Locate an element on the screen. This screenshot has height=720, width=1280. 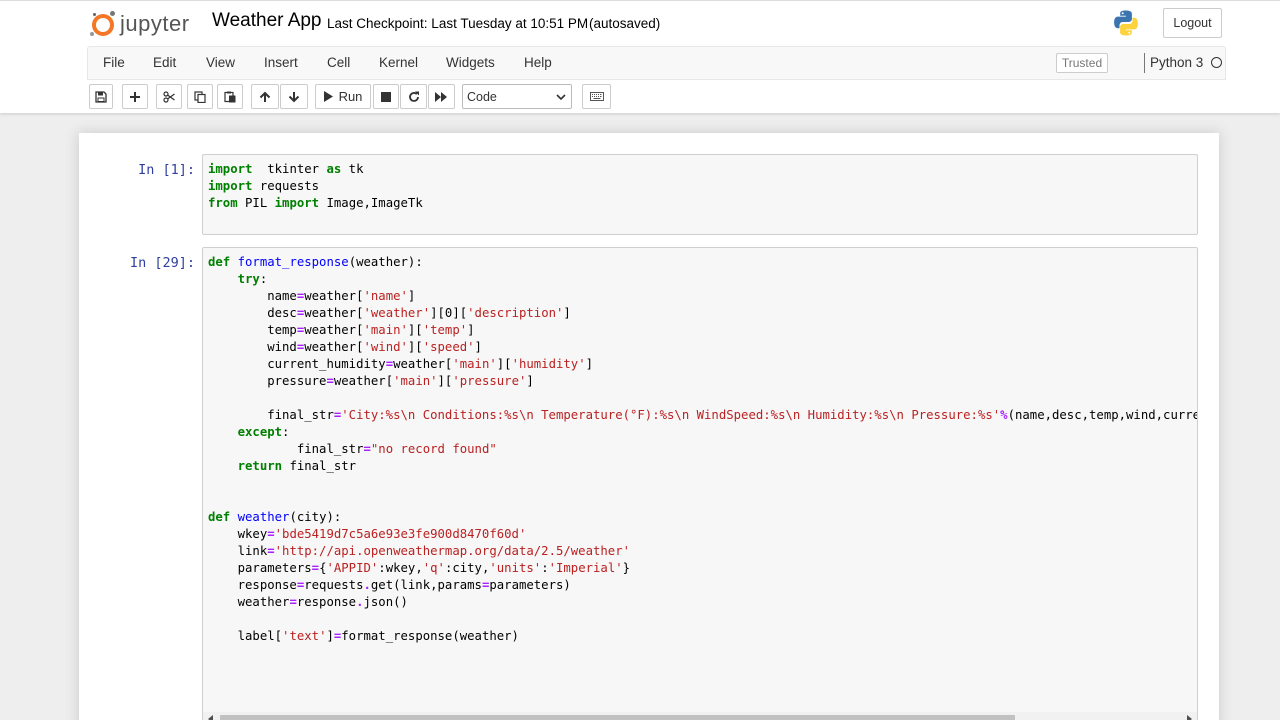
code-token: Image,ImageTk is located at coordinates (371, 203).